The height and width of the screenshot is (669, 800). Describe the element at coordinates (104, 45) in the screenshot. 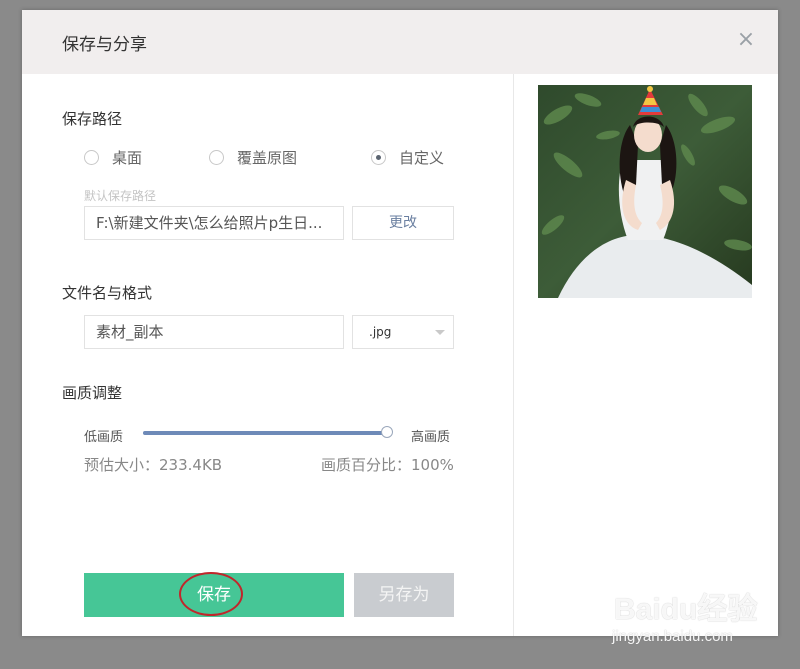

I see `dialog-title: 保存与分享` at that location.